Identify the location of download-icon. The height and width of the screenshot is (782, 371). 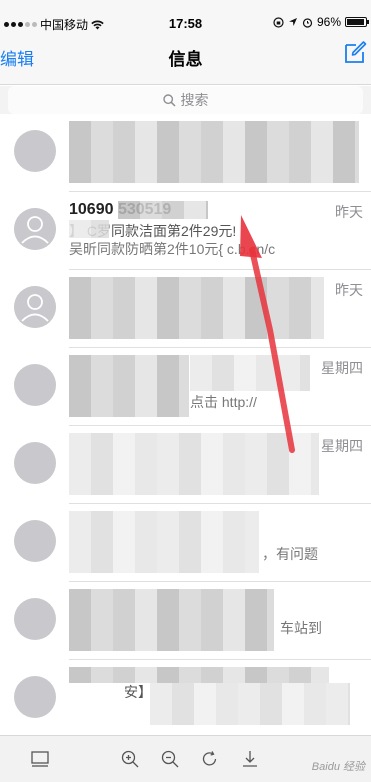
(250, 759).